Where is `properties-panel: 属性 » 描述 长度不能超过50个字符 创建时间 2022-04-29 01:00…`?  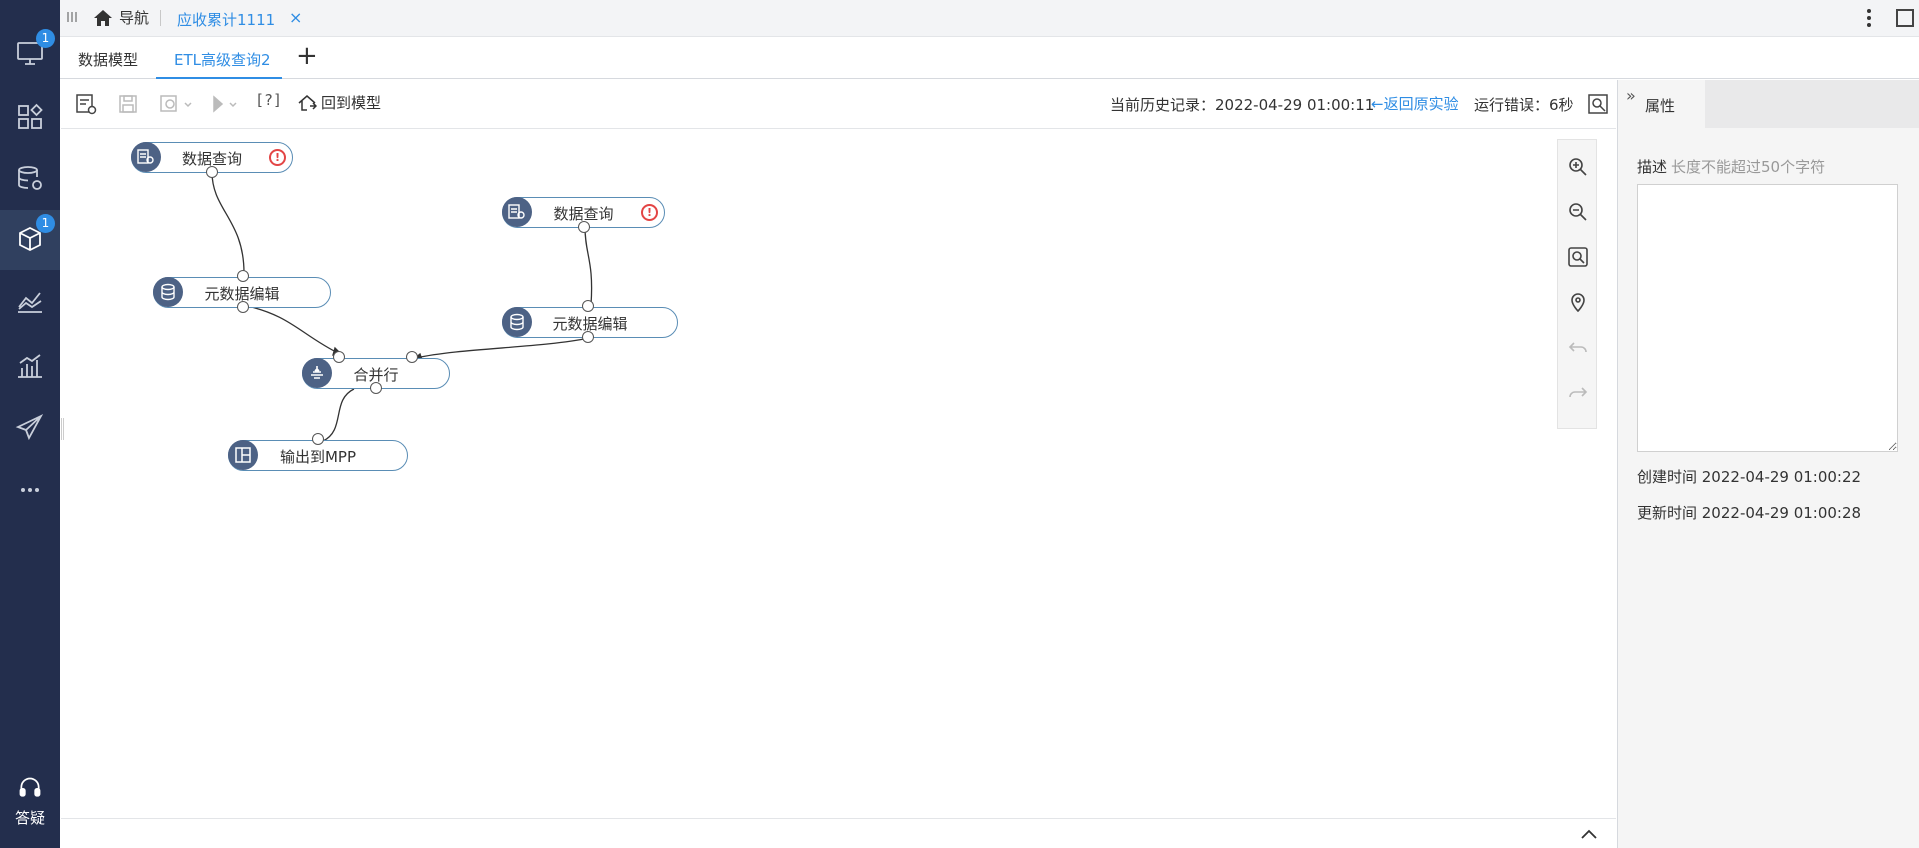 properties-panel: 属性 » 描述 长度不能超过50个字符 创建时间 2022-04-29 01:00… is located at coordinates (1768, 464).